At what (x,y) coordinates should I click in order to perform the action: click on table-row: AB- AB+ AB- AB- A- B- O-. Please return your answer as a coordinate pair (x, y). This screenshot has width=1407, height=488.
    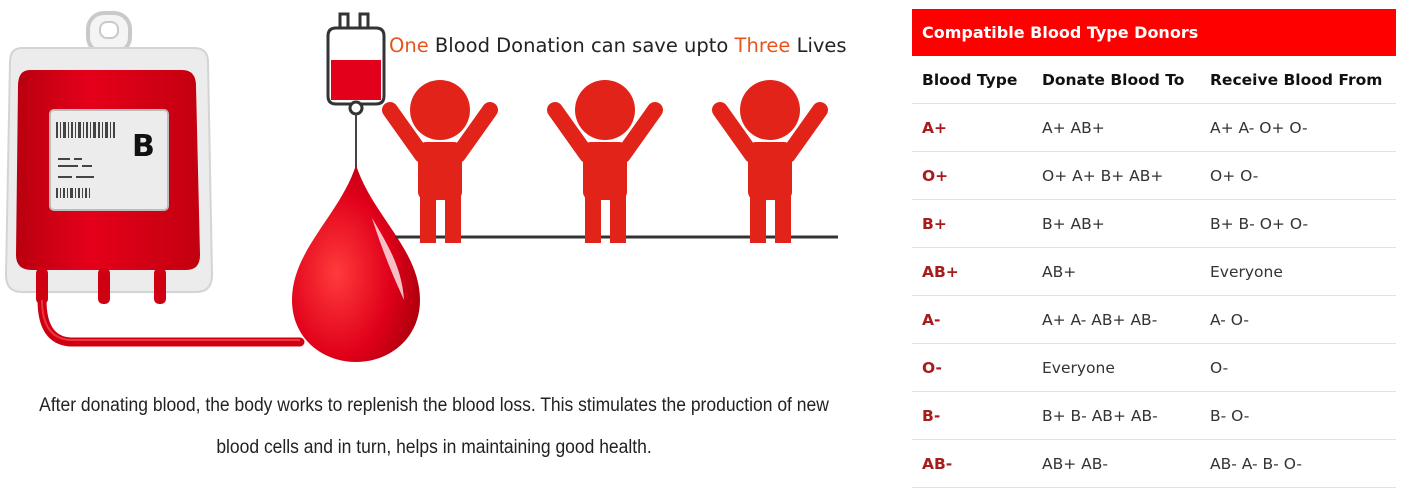
    Looking at the image, I should click on (1154, 464).